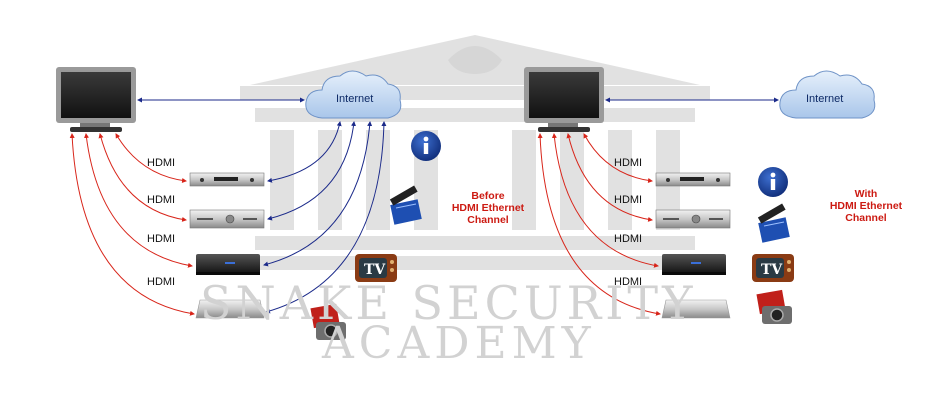 The width and height of the screenshot is (950, 400). Describe the element at coordinates (693, 179) in the screenshot. I see `bluray-player-right` at that location.